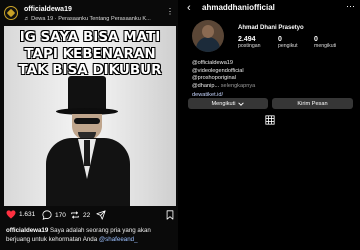 The width and height of the screenshot is (360, 250). What do you see at coordinates (208, 31) in the screenshot?
I see `avatar-head` at bounding box center [208, 31].